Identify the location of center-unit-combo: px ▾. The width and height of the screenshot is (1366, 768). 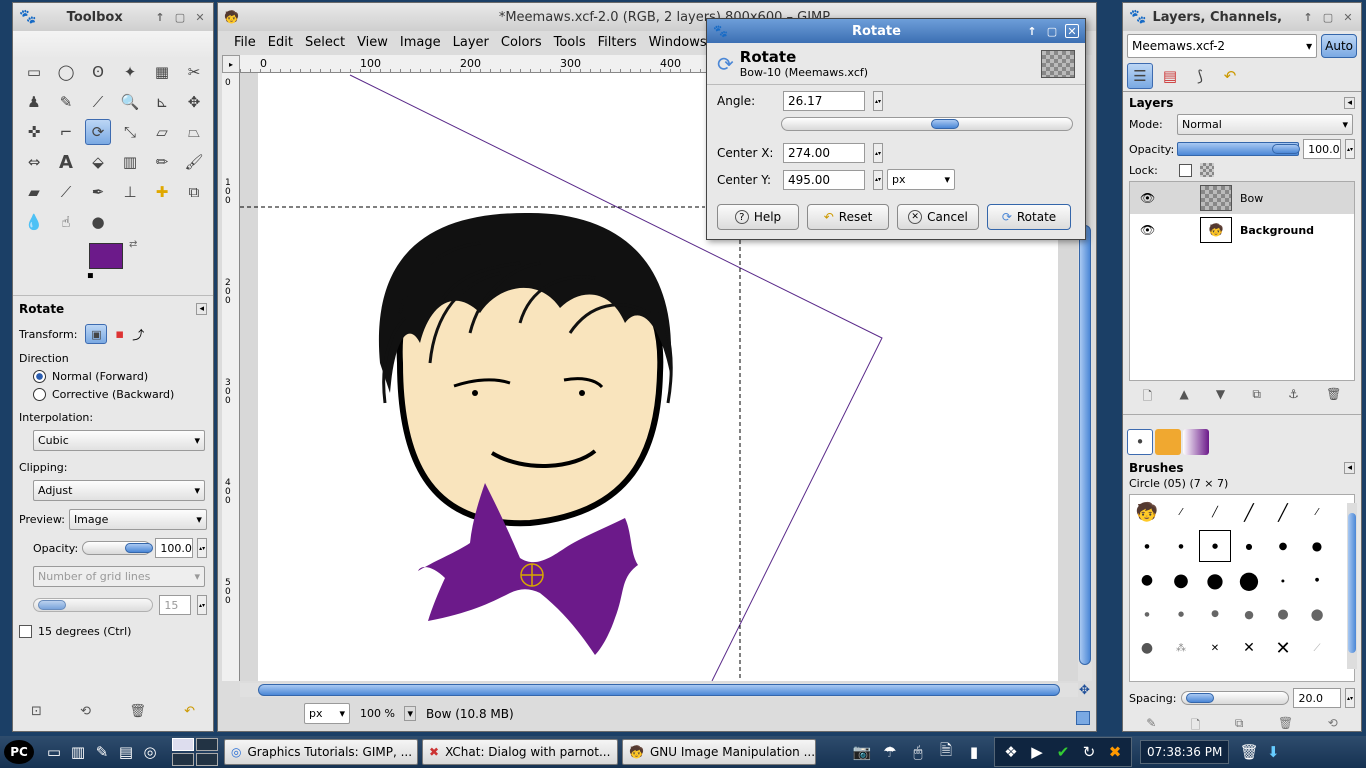
(921, 179).